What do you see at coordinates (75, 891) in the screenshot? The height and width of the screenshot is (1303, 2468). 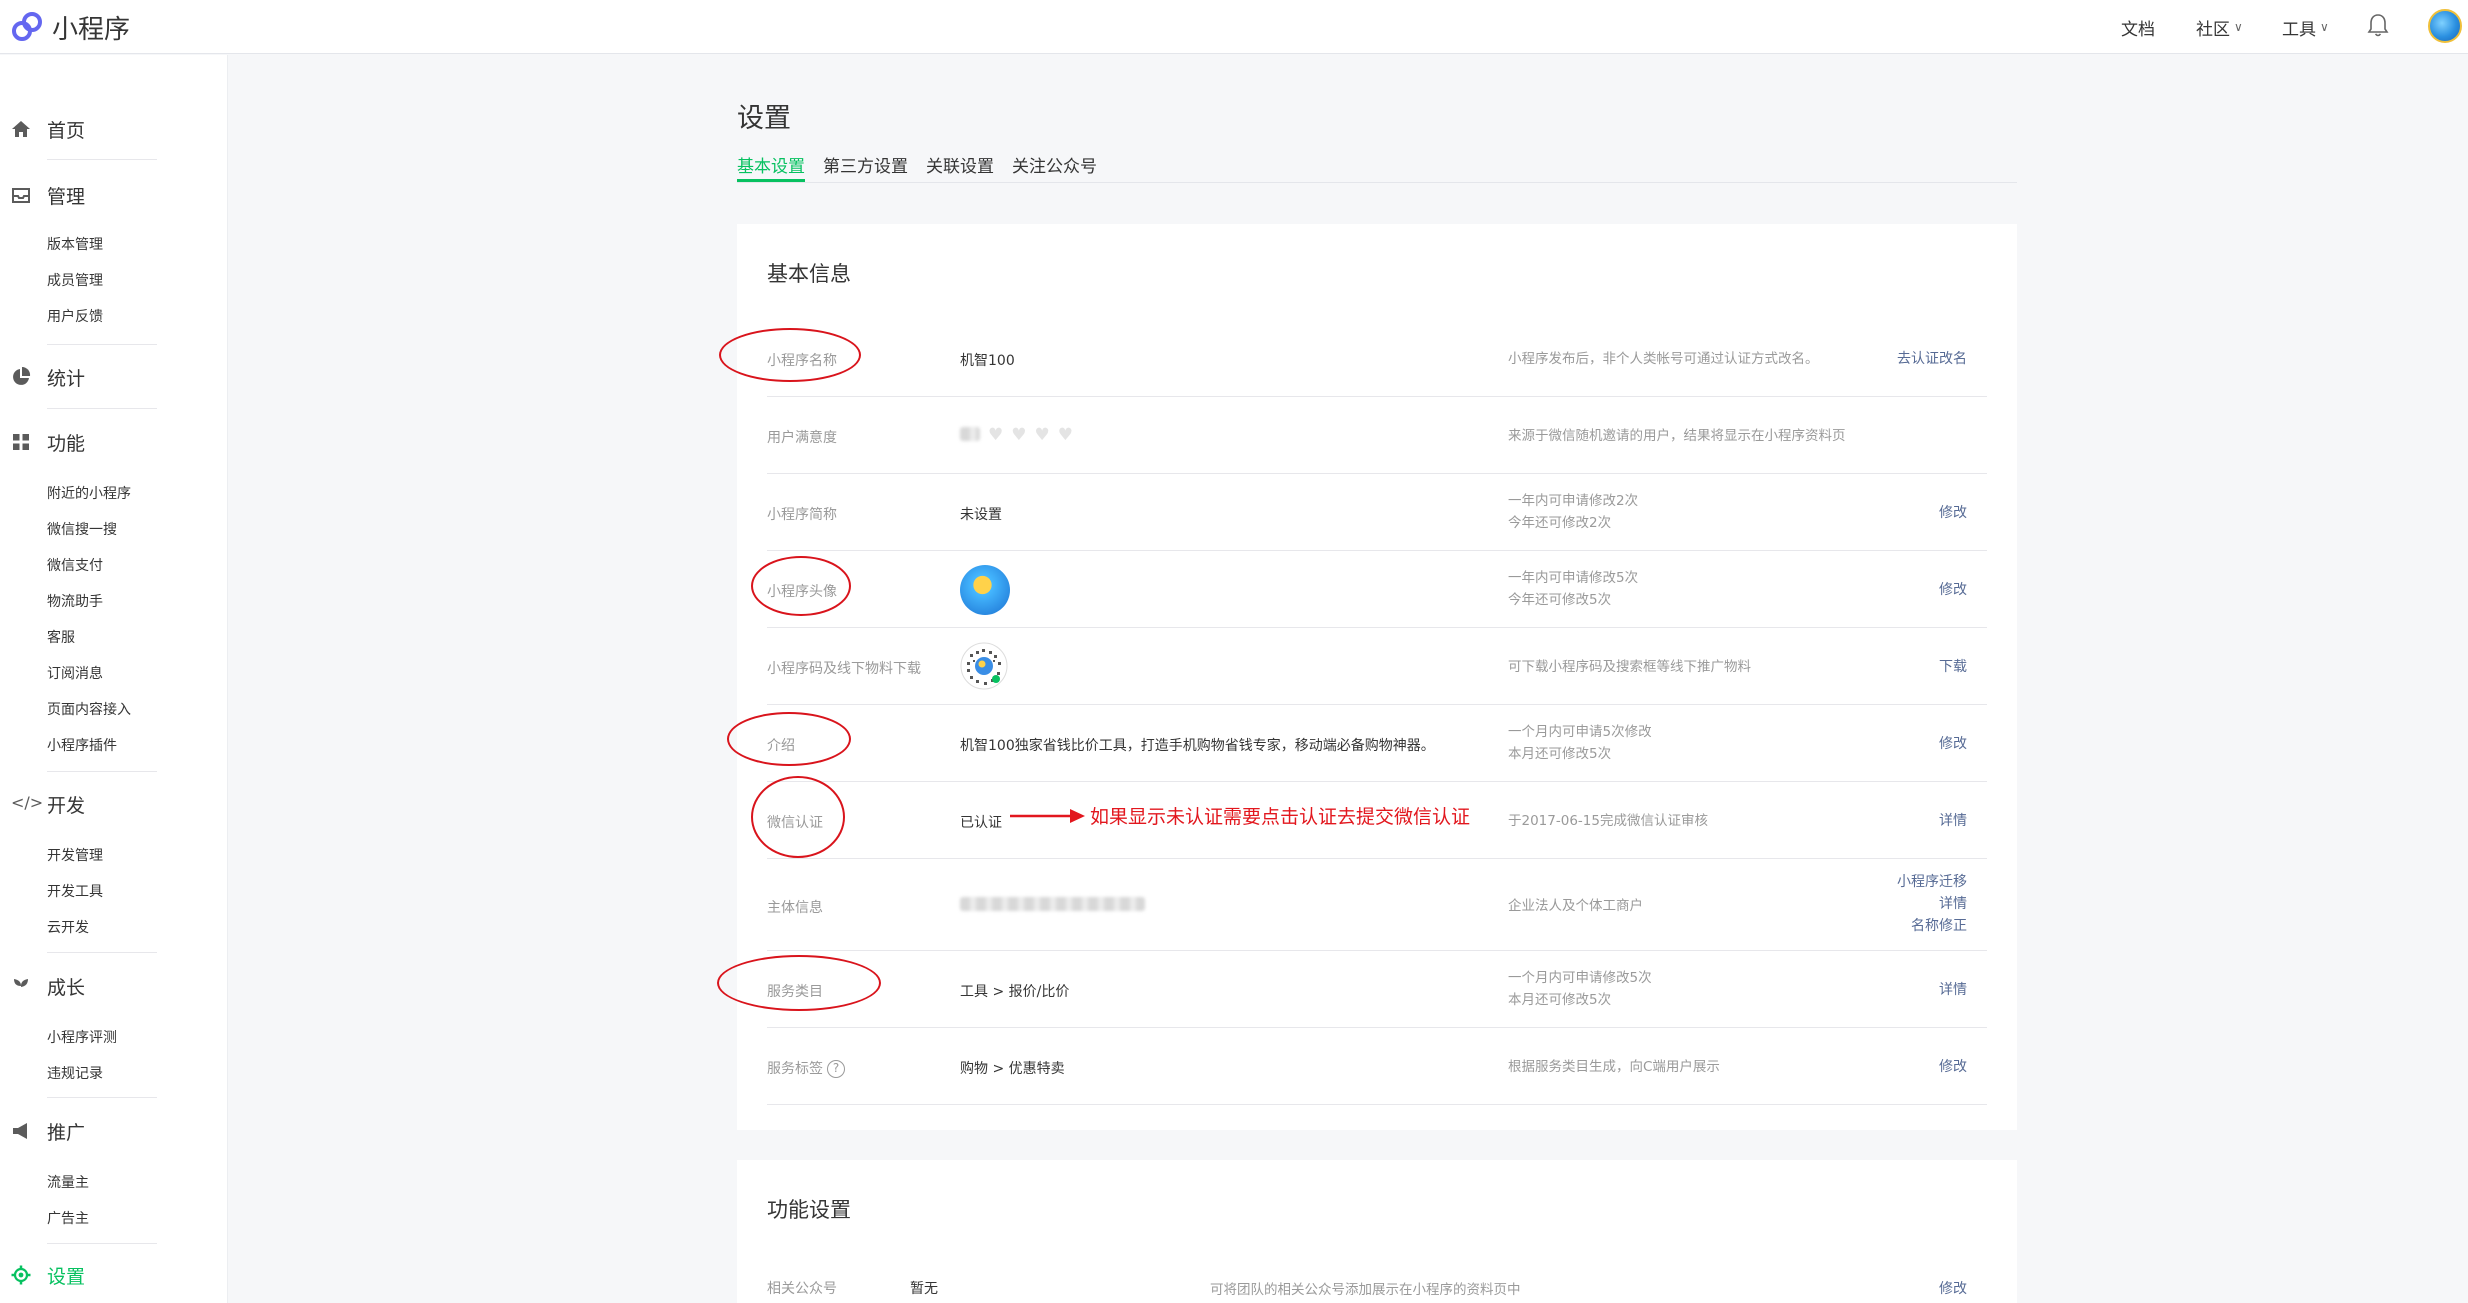 I see `sidebar-item-dev-tools: 开发工具` at bounding box center [75, 891].